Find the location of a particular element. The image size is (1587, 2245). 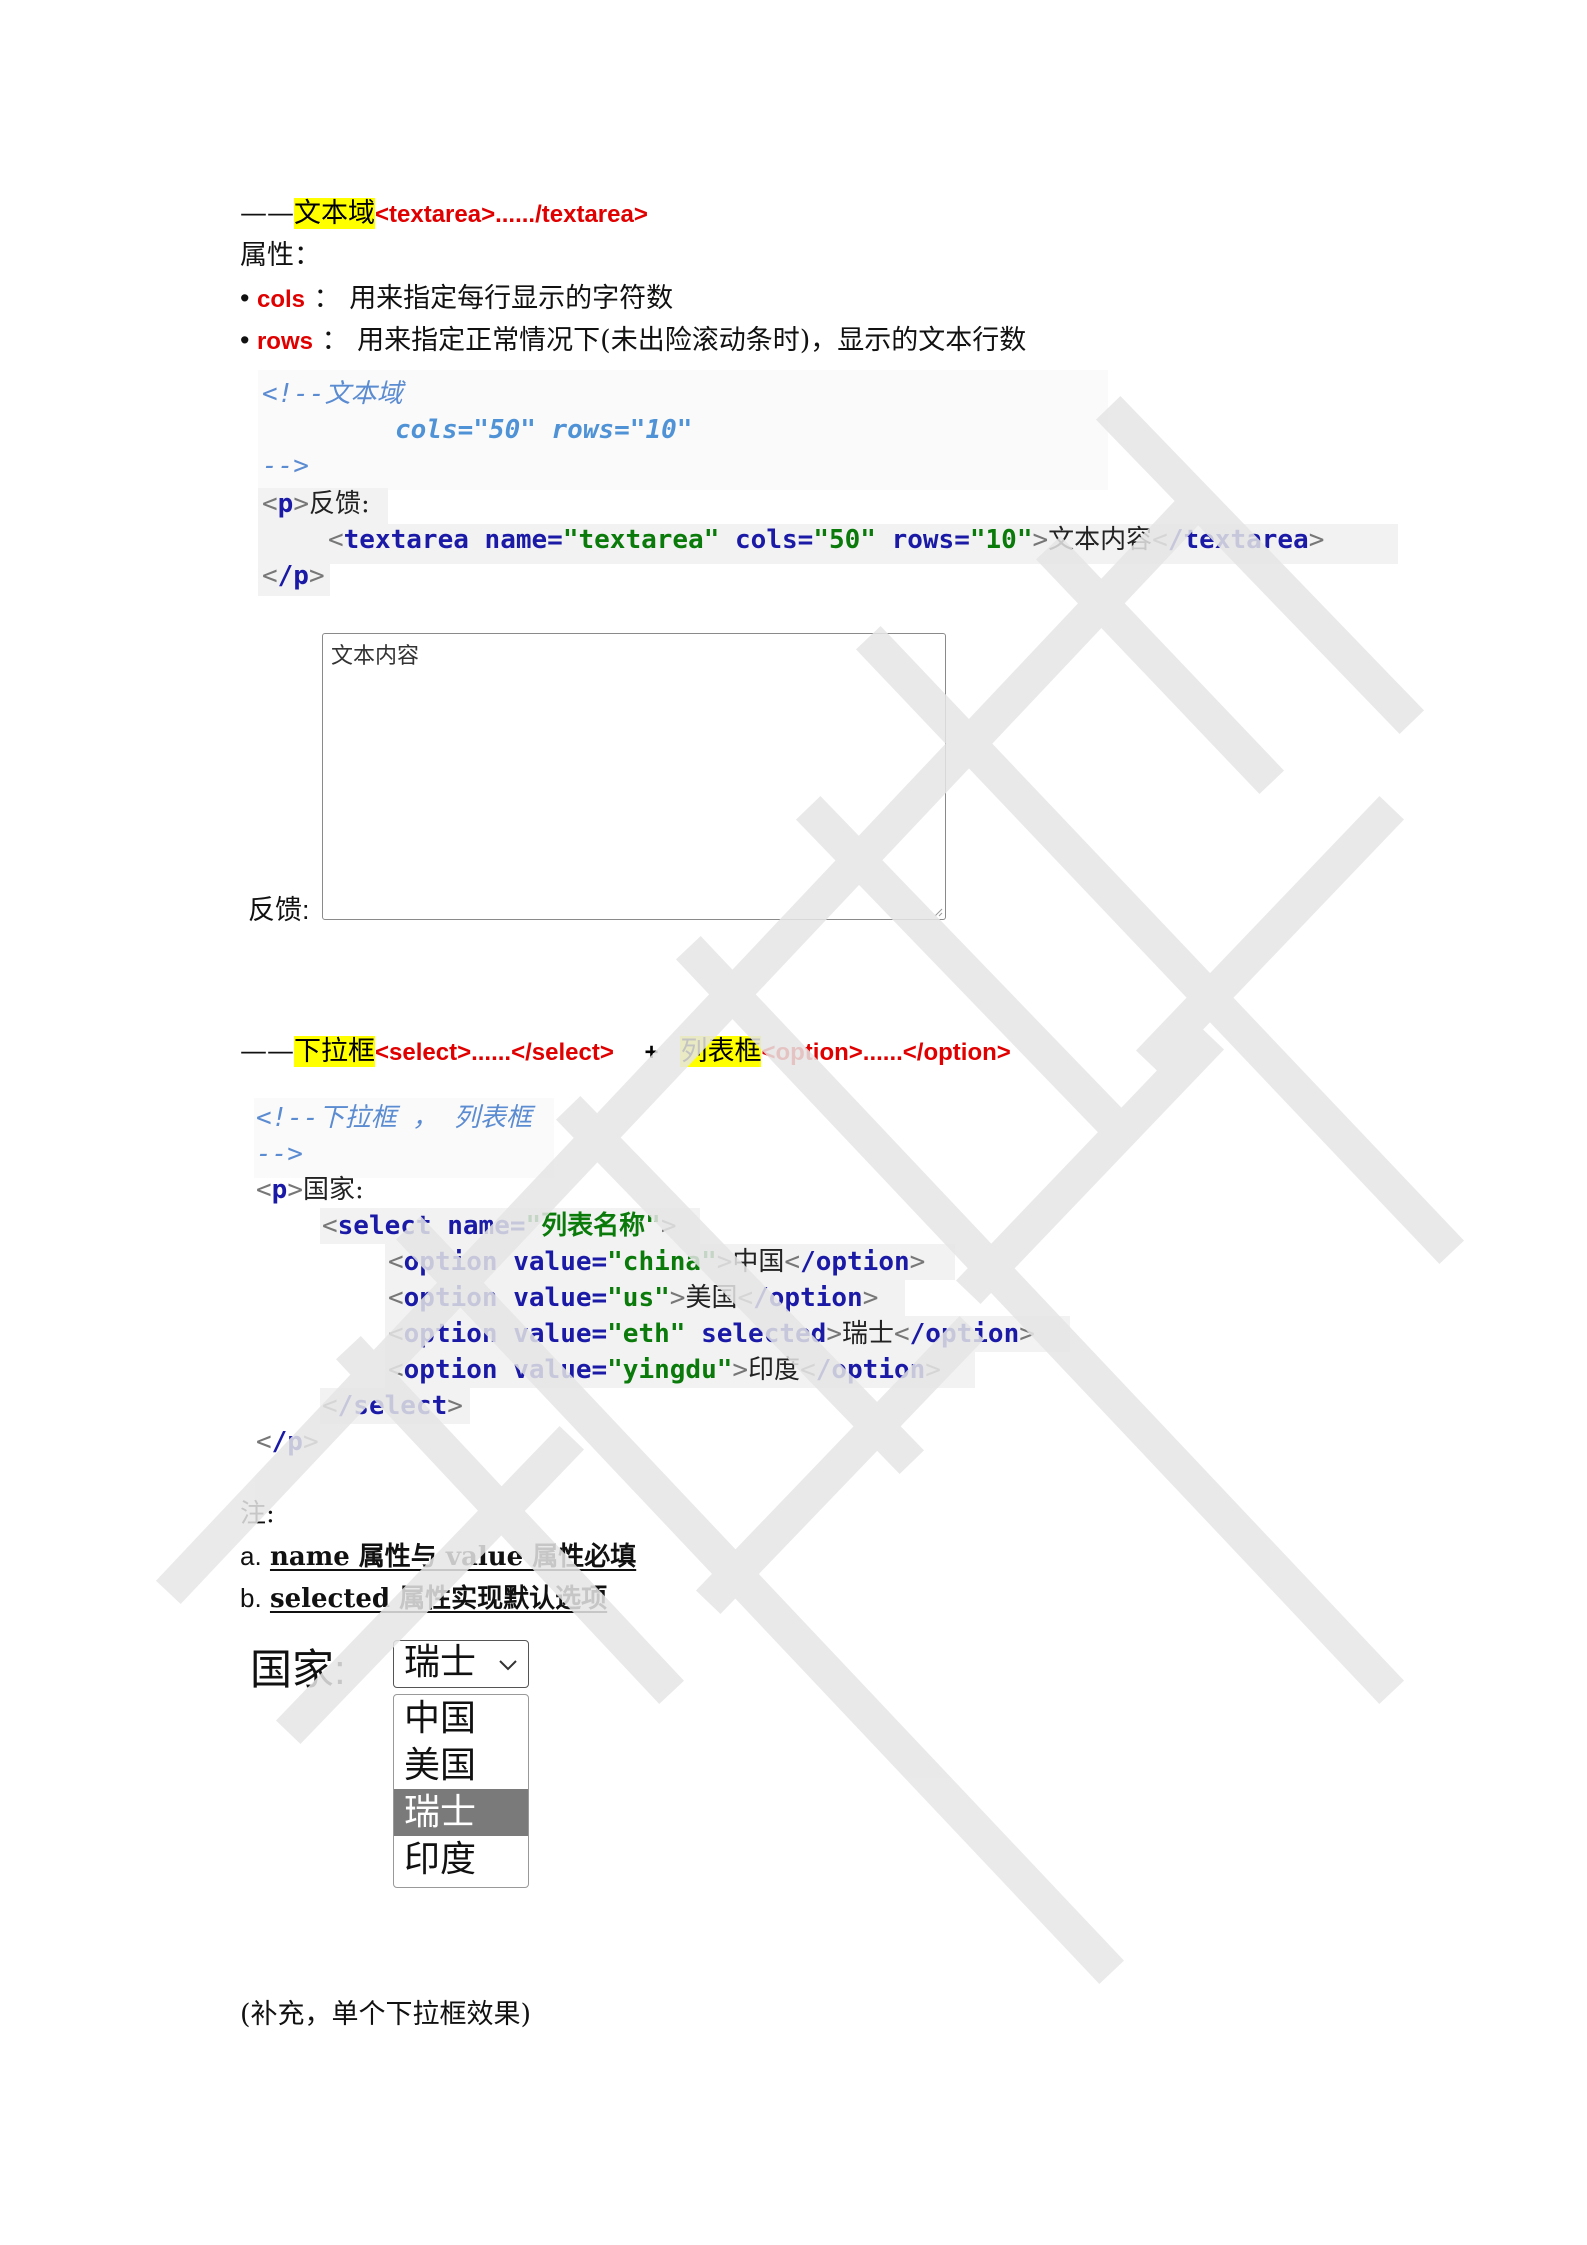

code-option-line: <option value="yingdu">印度</option> is located at coordinates (664, 1370).